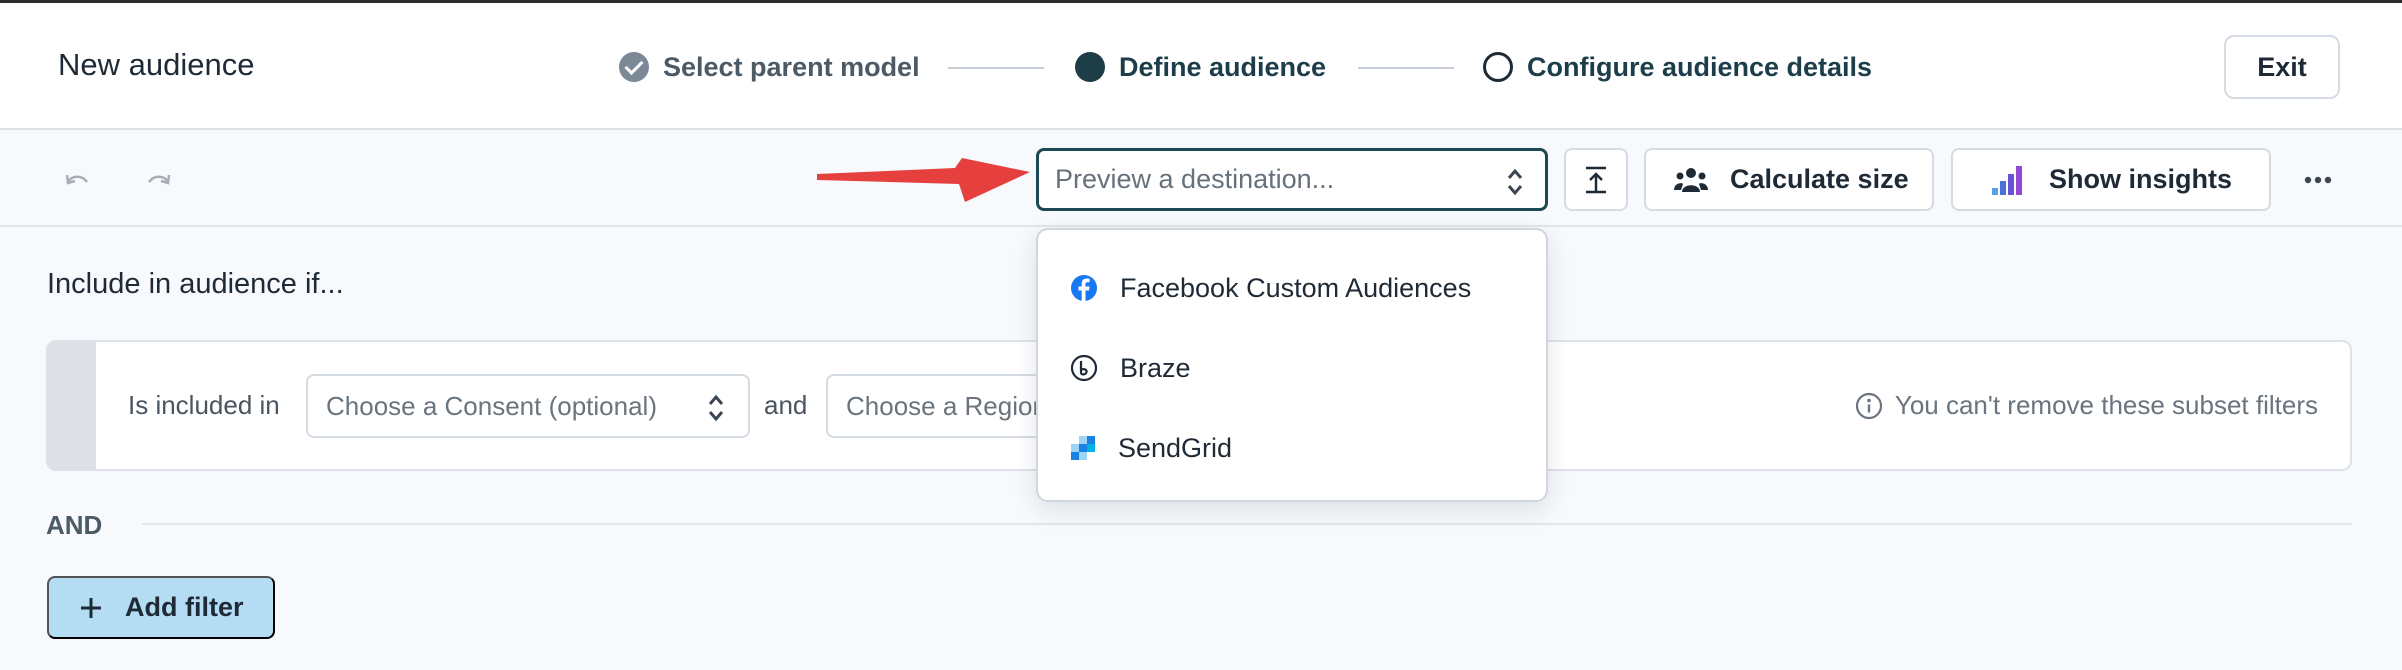  Describe the element at coordinates (491, 405) in the screenshot. I see `consent-placeholder: Choose a Consent (optional)` at that location.